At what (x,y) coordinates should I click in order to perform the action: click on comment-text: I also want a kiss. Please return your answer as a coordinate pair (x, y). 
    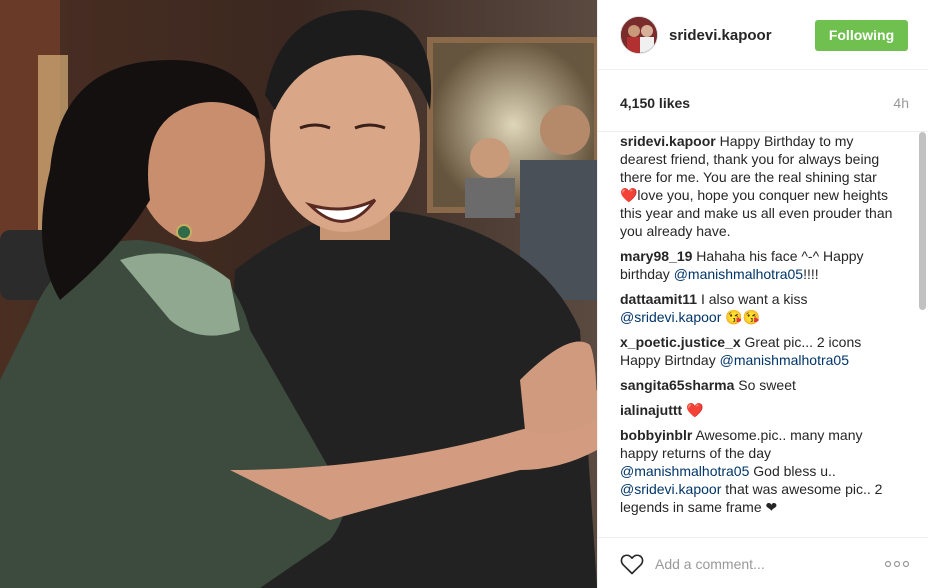
    Looking at the image, I should click on (754, 299).